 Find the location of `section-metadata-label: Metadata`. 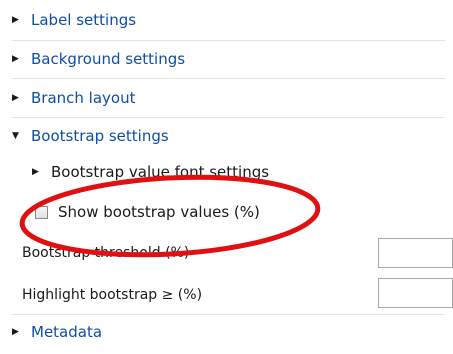

section-metadata-label: Metadata is located at coordinates (66, 332).